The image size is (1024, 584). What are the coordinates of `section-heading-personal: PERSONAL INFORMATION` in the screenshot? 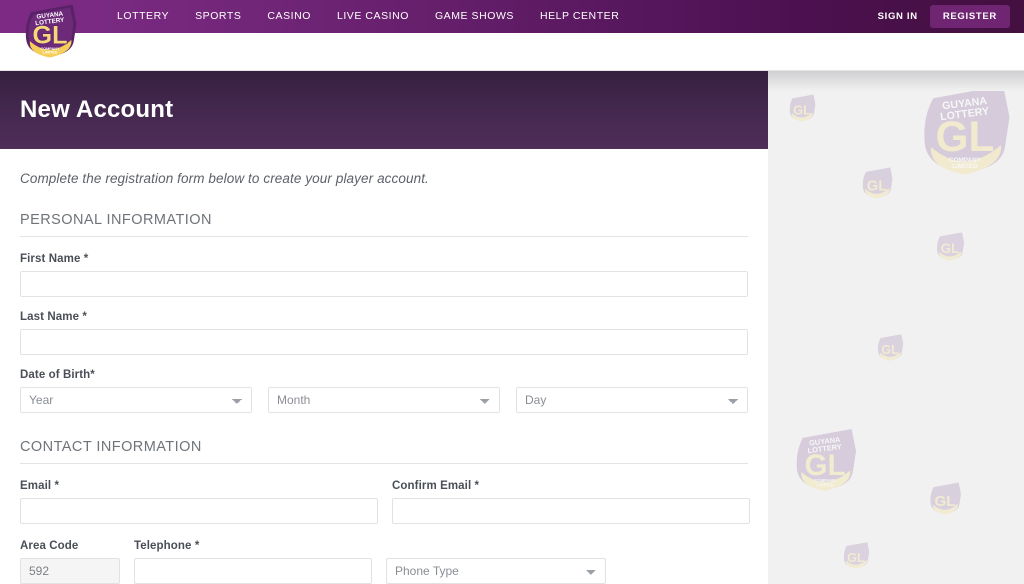 It's located at (384, 224).